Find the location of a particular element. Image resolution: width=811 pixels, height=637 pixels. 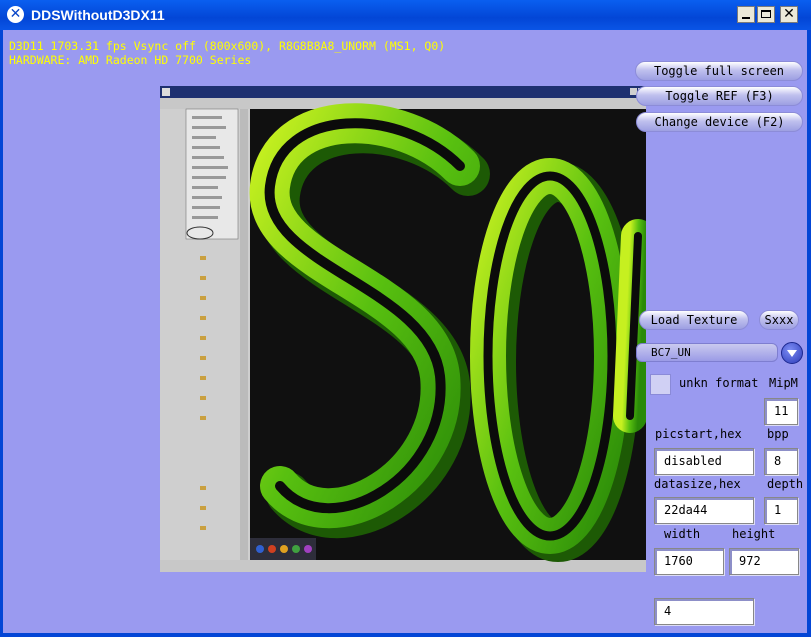

depth-label: depth is located at coordinates (785, 484).